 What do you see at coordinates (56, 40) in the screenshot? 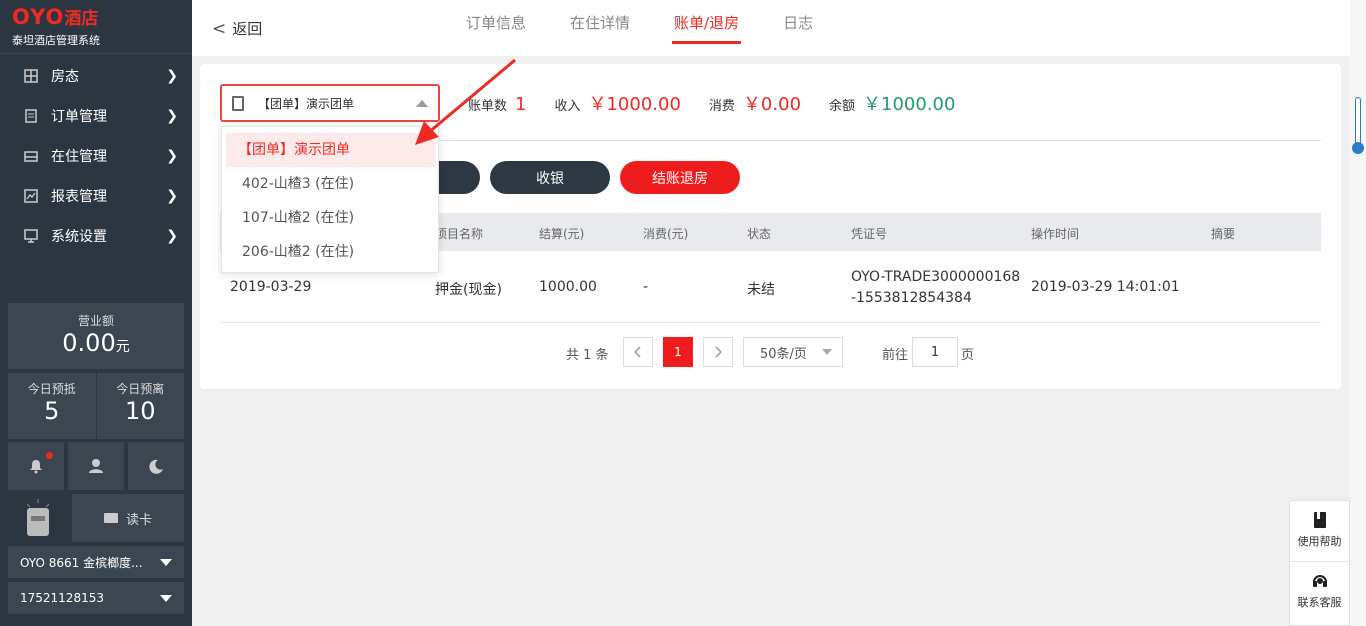
I see `brand-subtitle: 泰坦酒店管理系统` at bounding box center [56, 40].